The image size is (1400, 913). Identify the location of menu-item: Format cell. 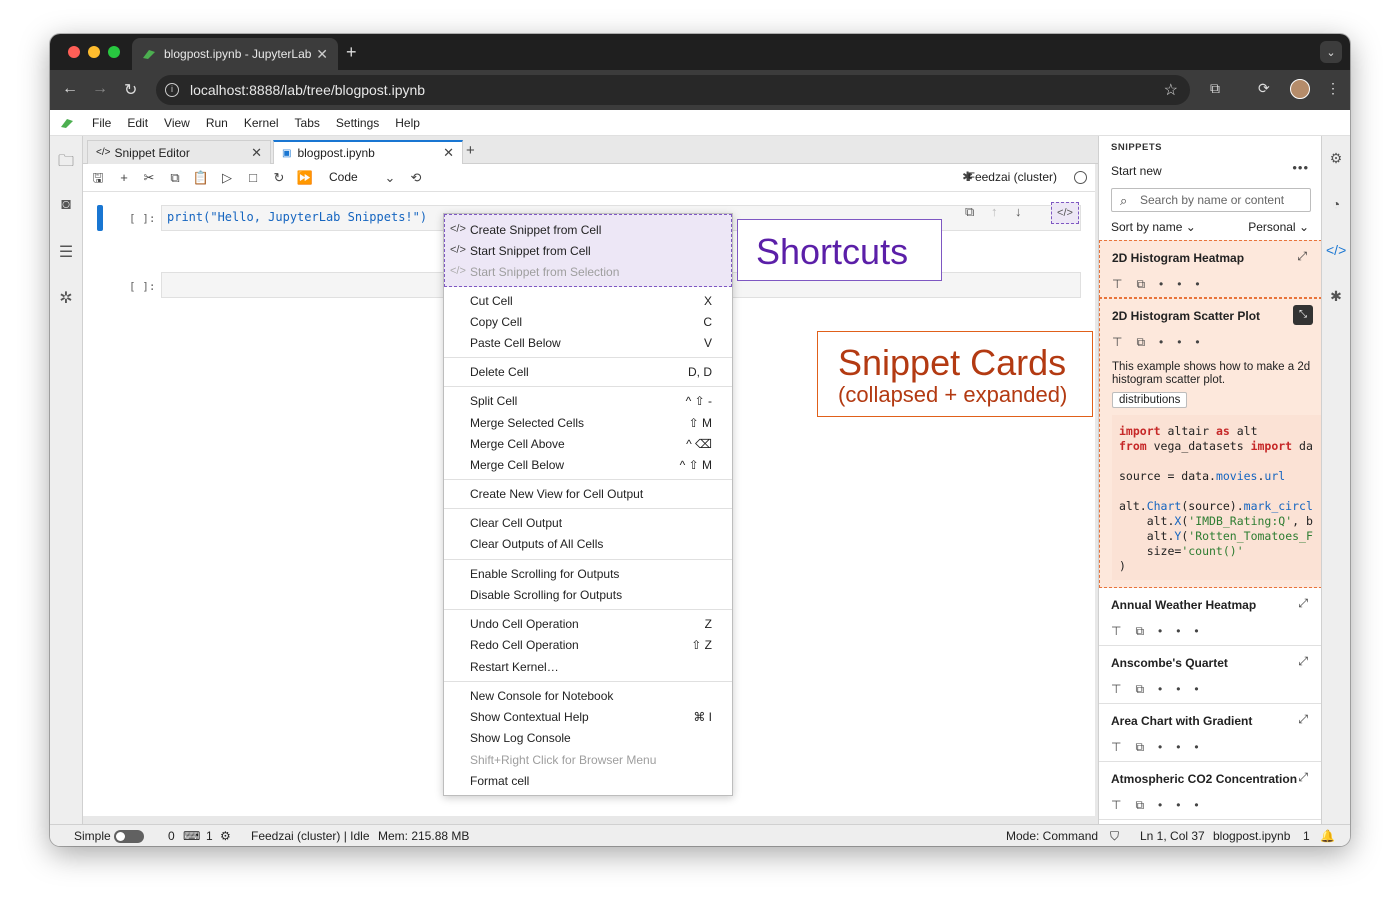
(499, 781).